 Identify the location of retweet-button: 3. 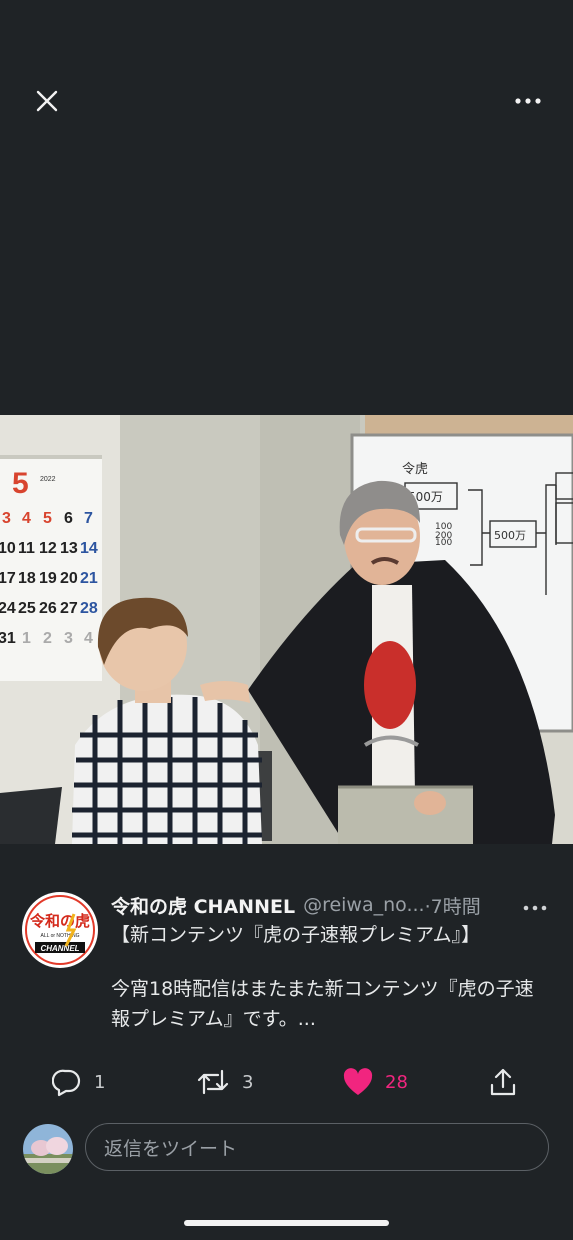
(224, 1082).